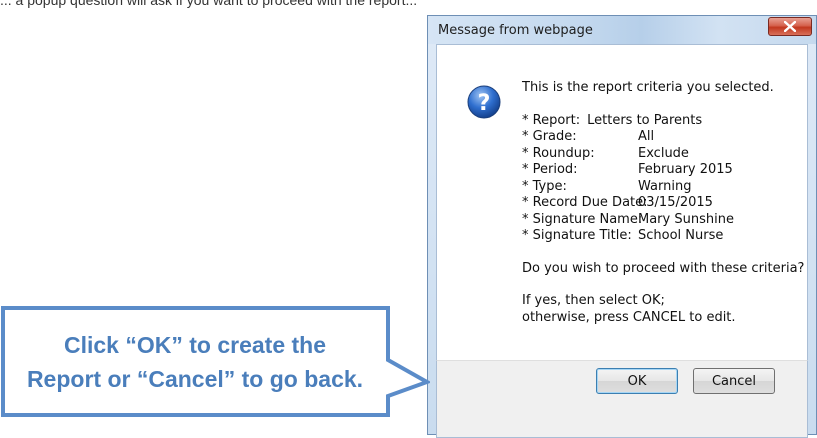  I want to click on question-icon: ?, so click(484, 102).